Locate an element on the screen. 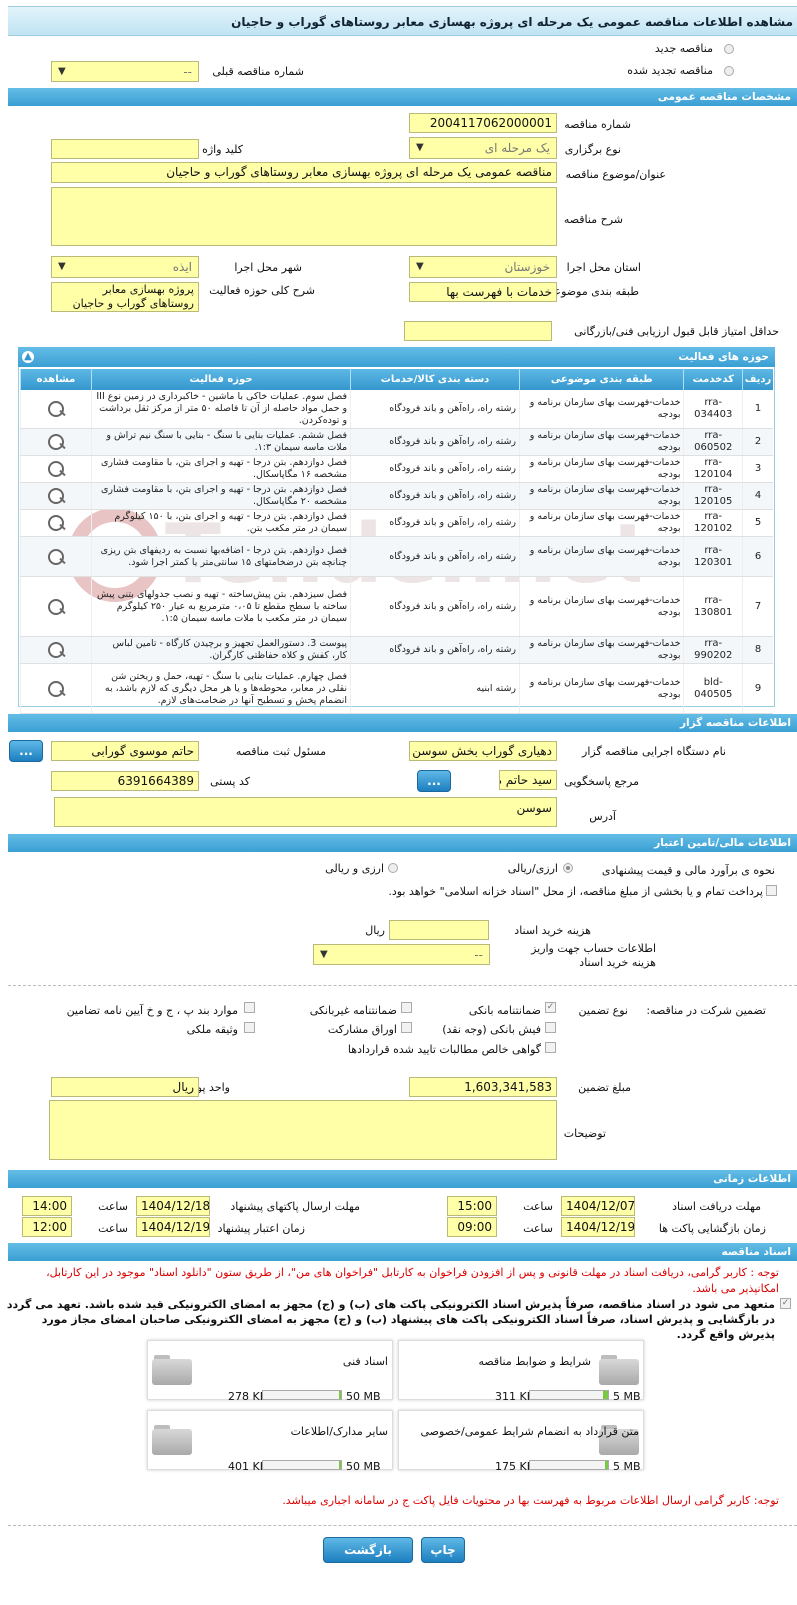 This screenshot has height=1605, width=797. col-category: طبقه بندی موضوعی is located at coordinates (601, 379).